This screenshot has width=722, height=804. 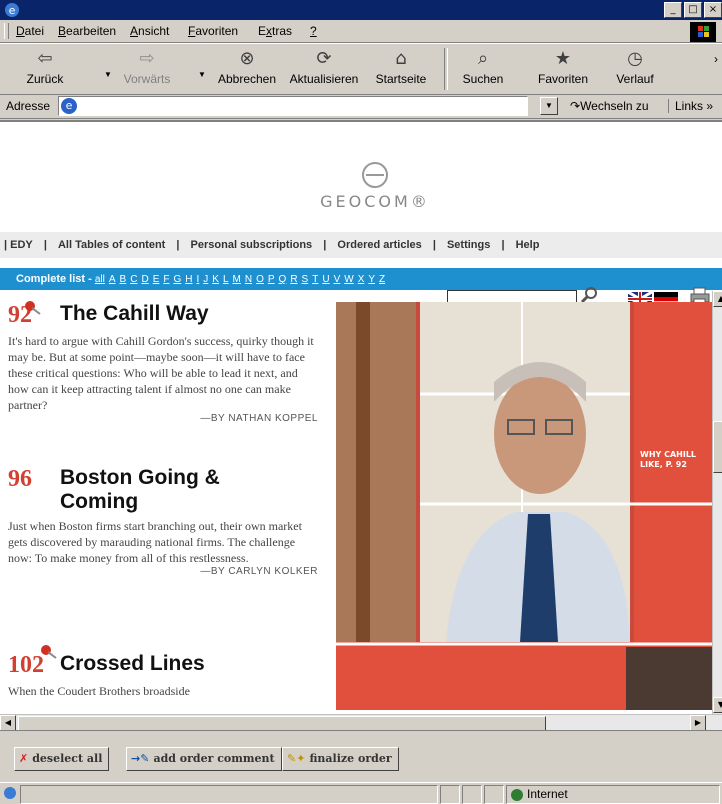 I want to click on article-title: Boston Going & Coming, so click(x=150, y=490).